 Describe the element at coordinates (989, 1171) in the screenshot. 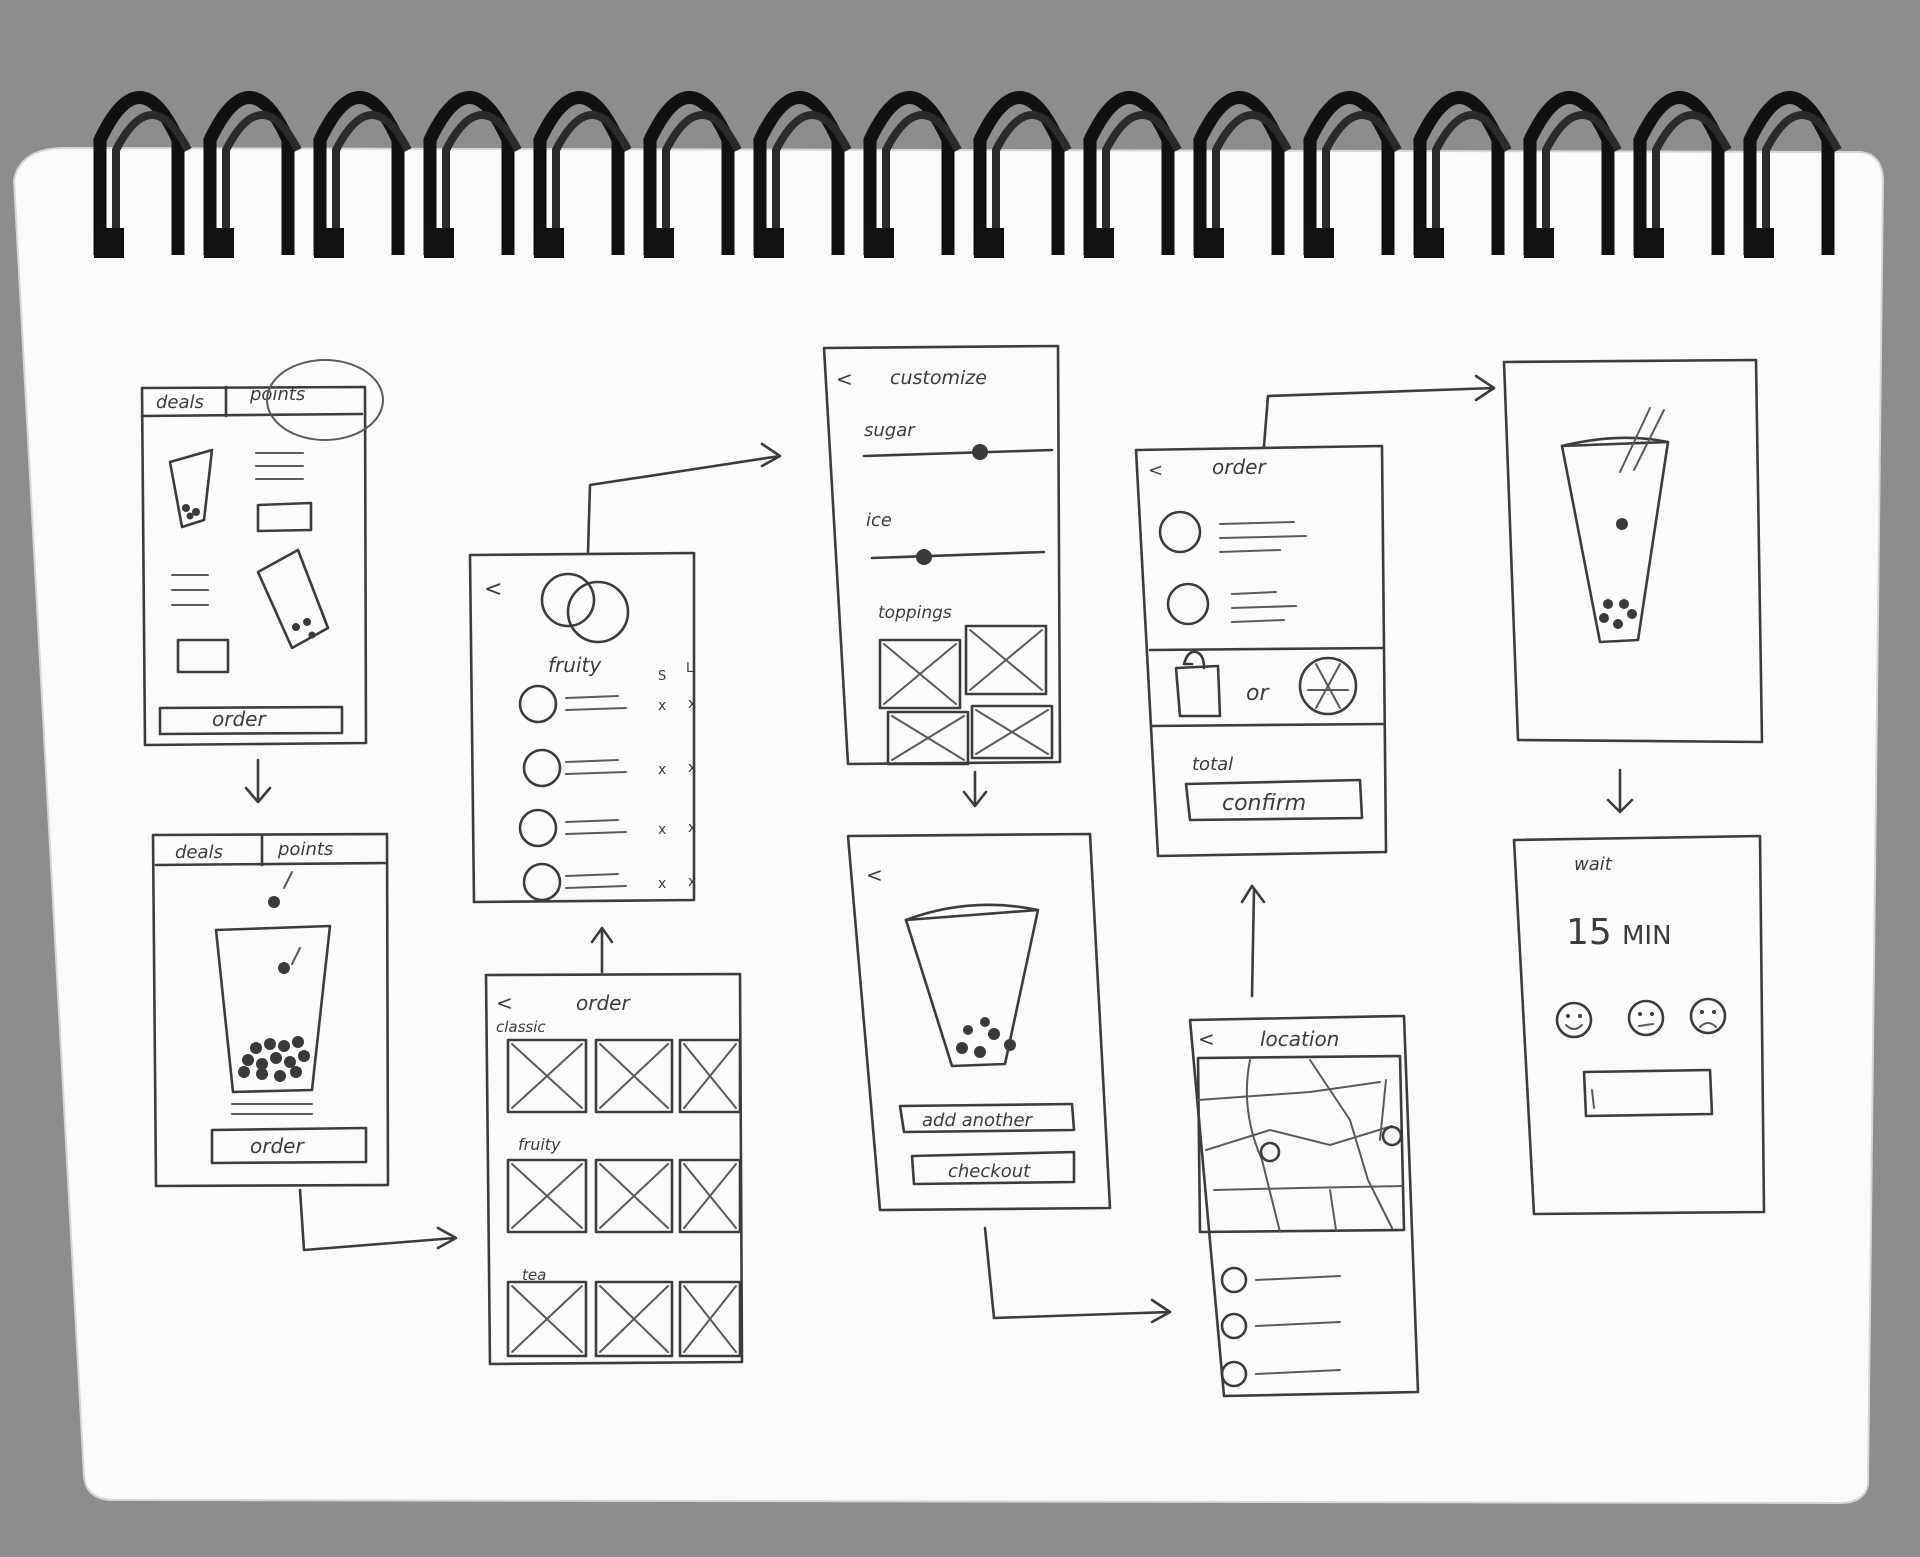

I see `svg-text: checkout` at that location.